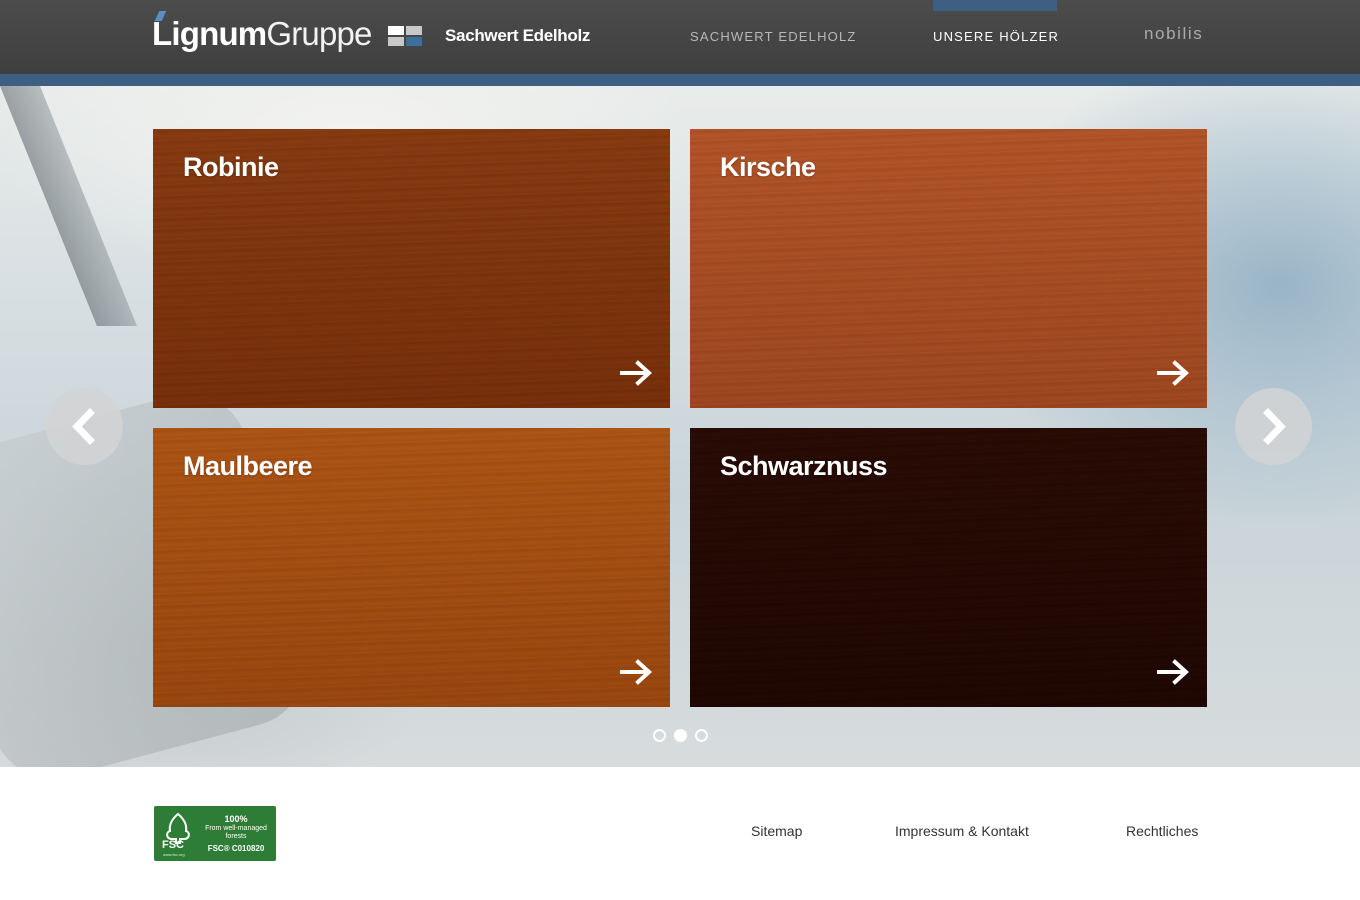 The height and width of the screenshot is (900, 1360). Describe the element at coordinates (411, 268) in the screenshot. I see `wood-tile-robinie: Robinie` at that location.